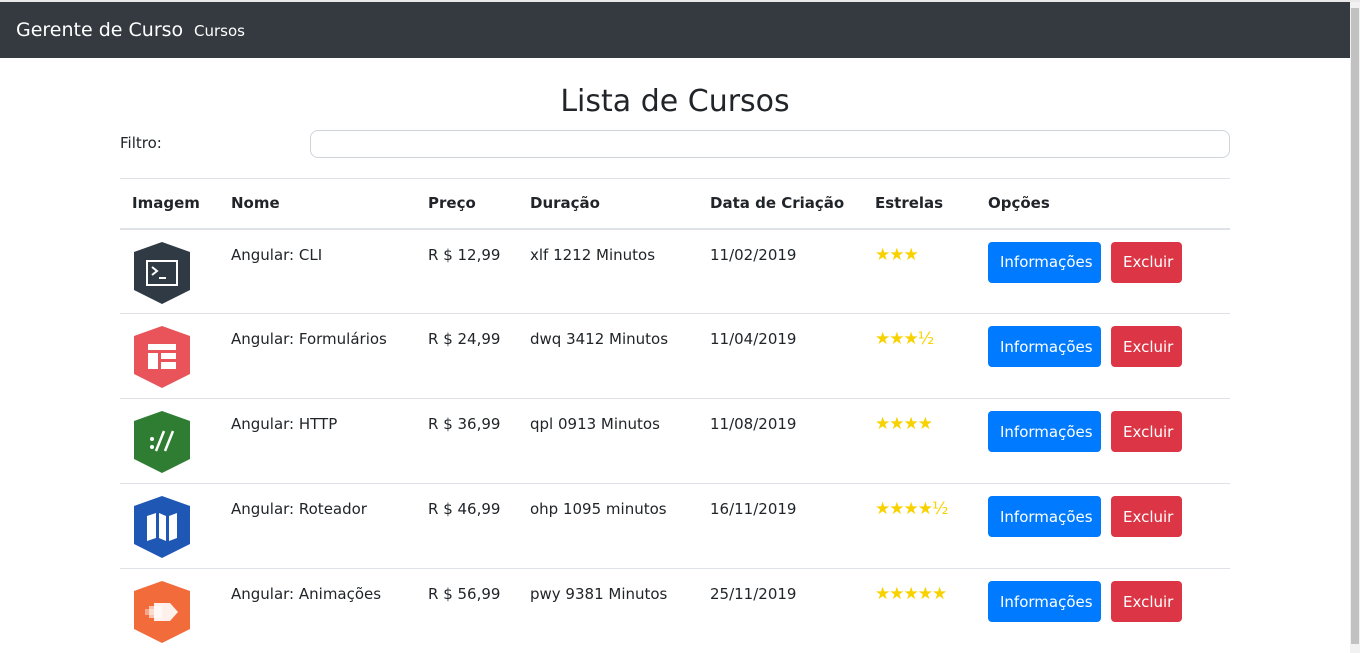  I want to click on star-rating: ★★★★½, so click(911, 509).